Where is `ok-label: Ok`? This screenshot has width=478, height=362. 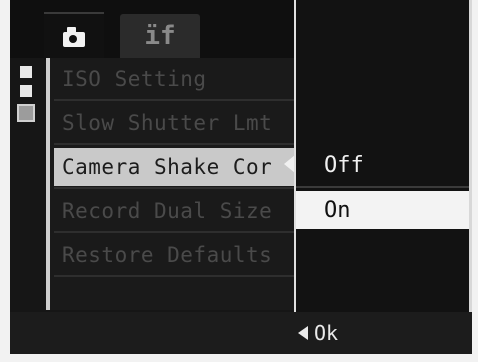 ok-label: Ok is located at coordinates (326, 333).